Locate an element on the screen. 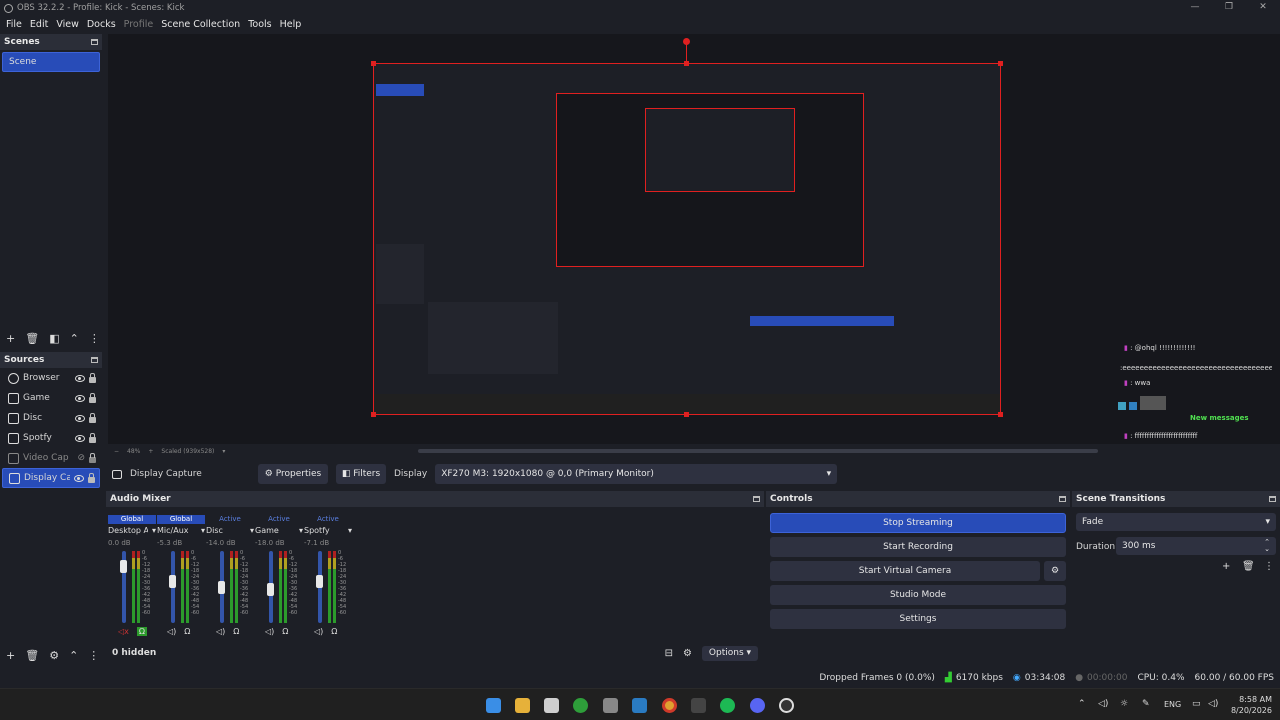 This screenshot has height=720, width=1280. zoom-dropdown-icon: ▾ is located at coordinates (223, 451).